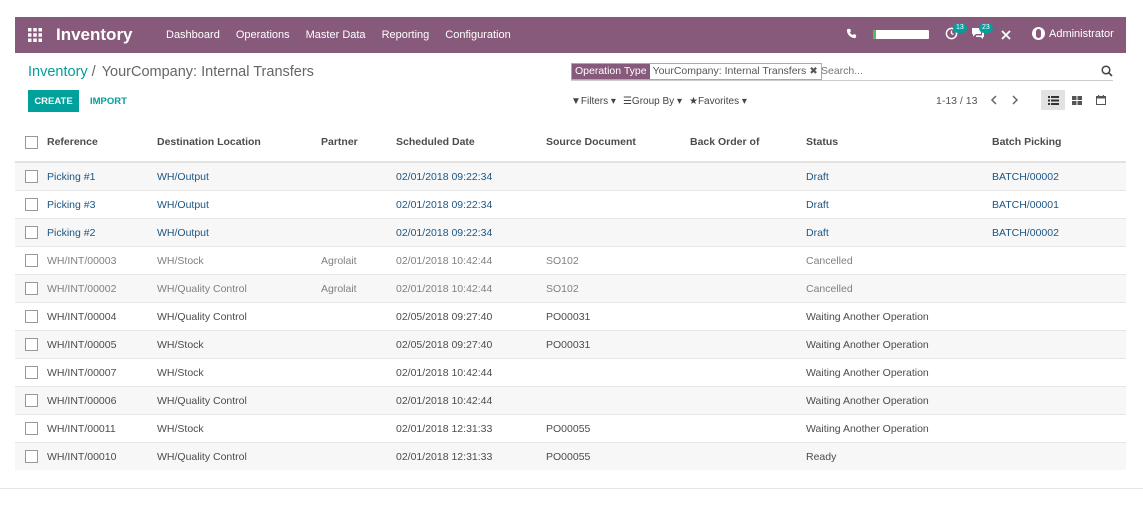  I want to click on cell-reference: WH/INT/00004, so click(102, 316).